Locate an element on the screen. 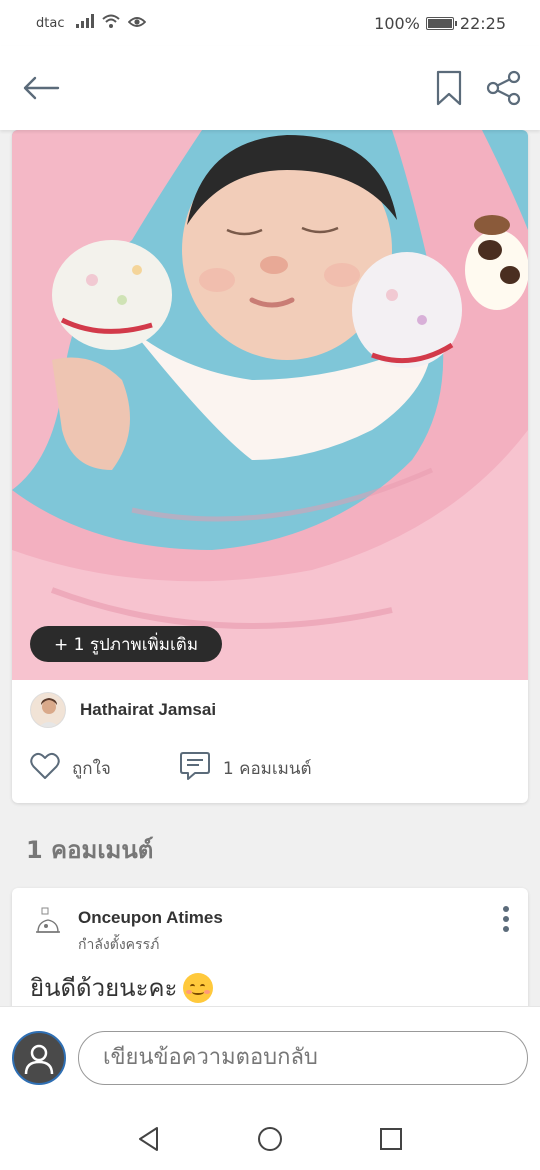 The image size is (540, 1170). reply-bar is located at coordinates (270, 1057).